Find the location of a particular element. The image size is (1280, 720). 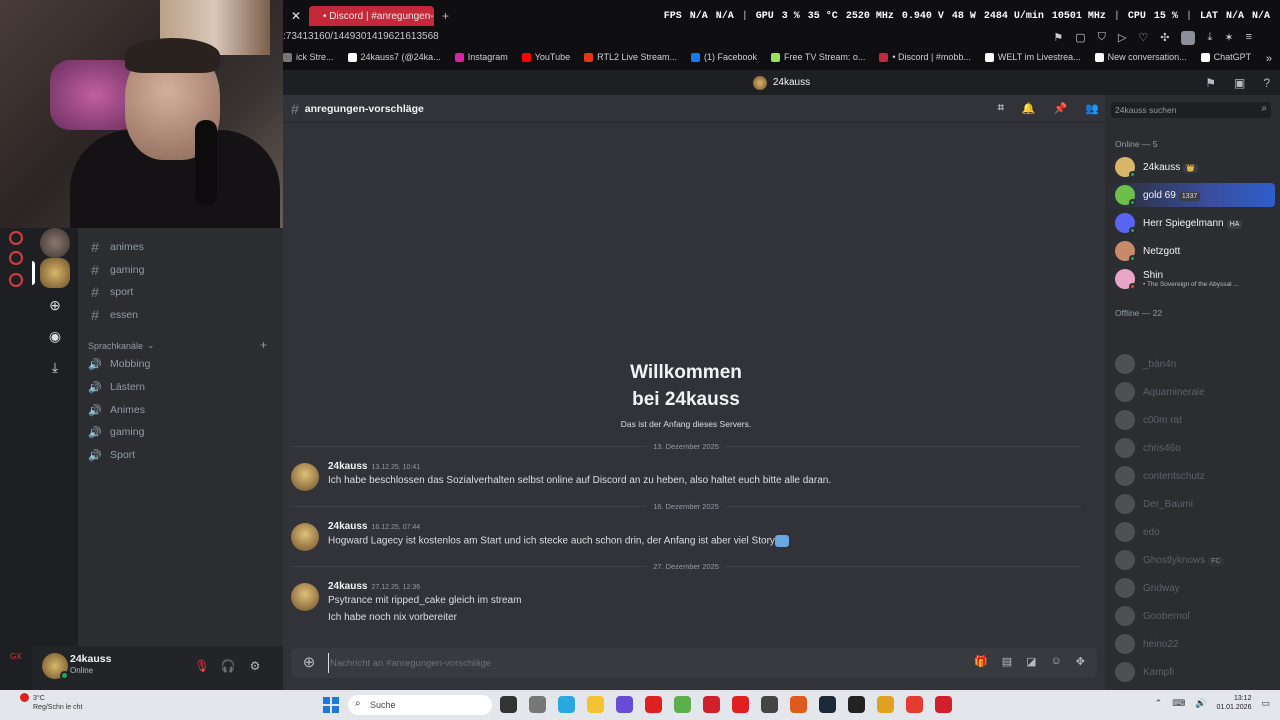

add-channel-icon: + is located at coordinates (263, 345).